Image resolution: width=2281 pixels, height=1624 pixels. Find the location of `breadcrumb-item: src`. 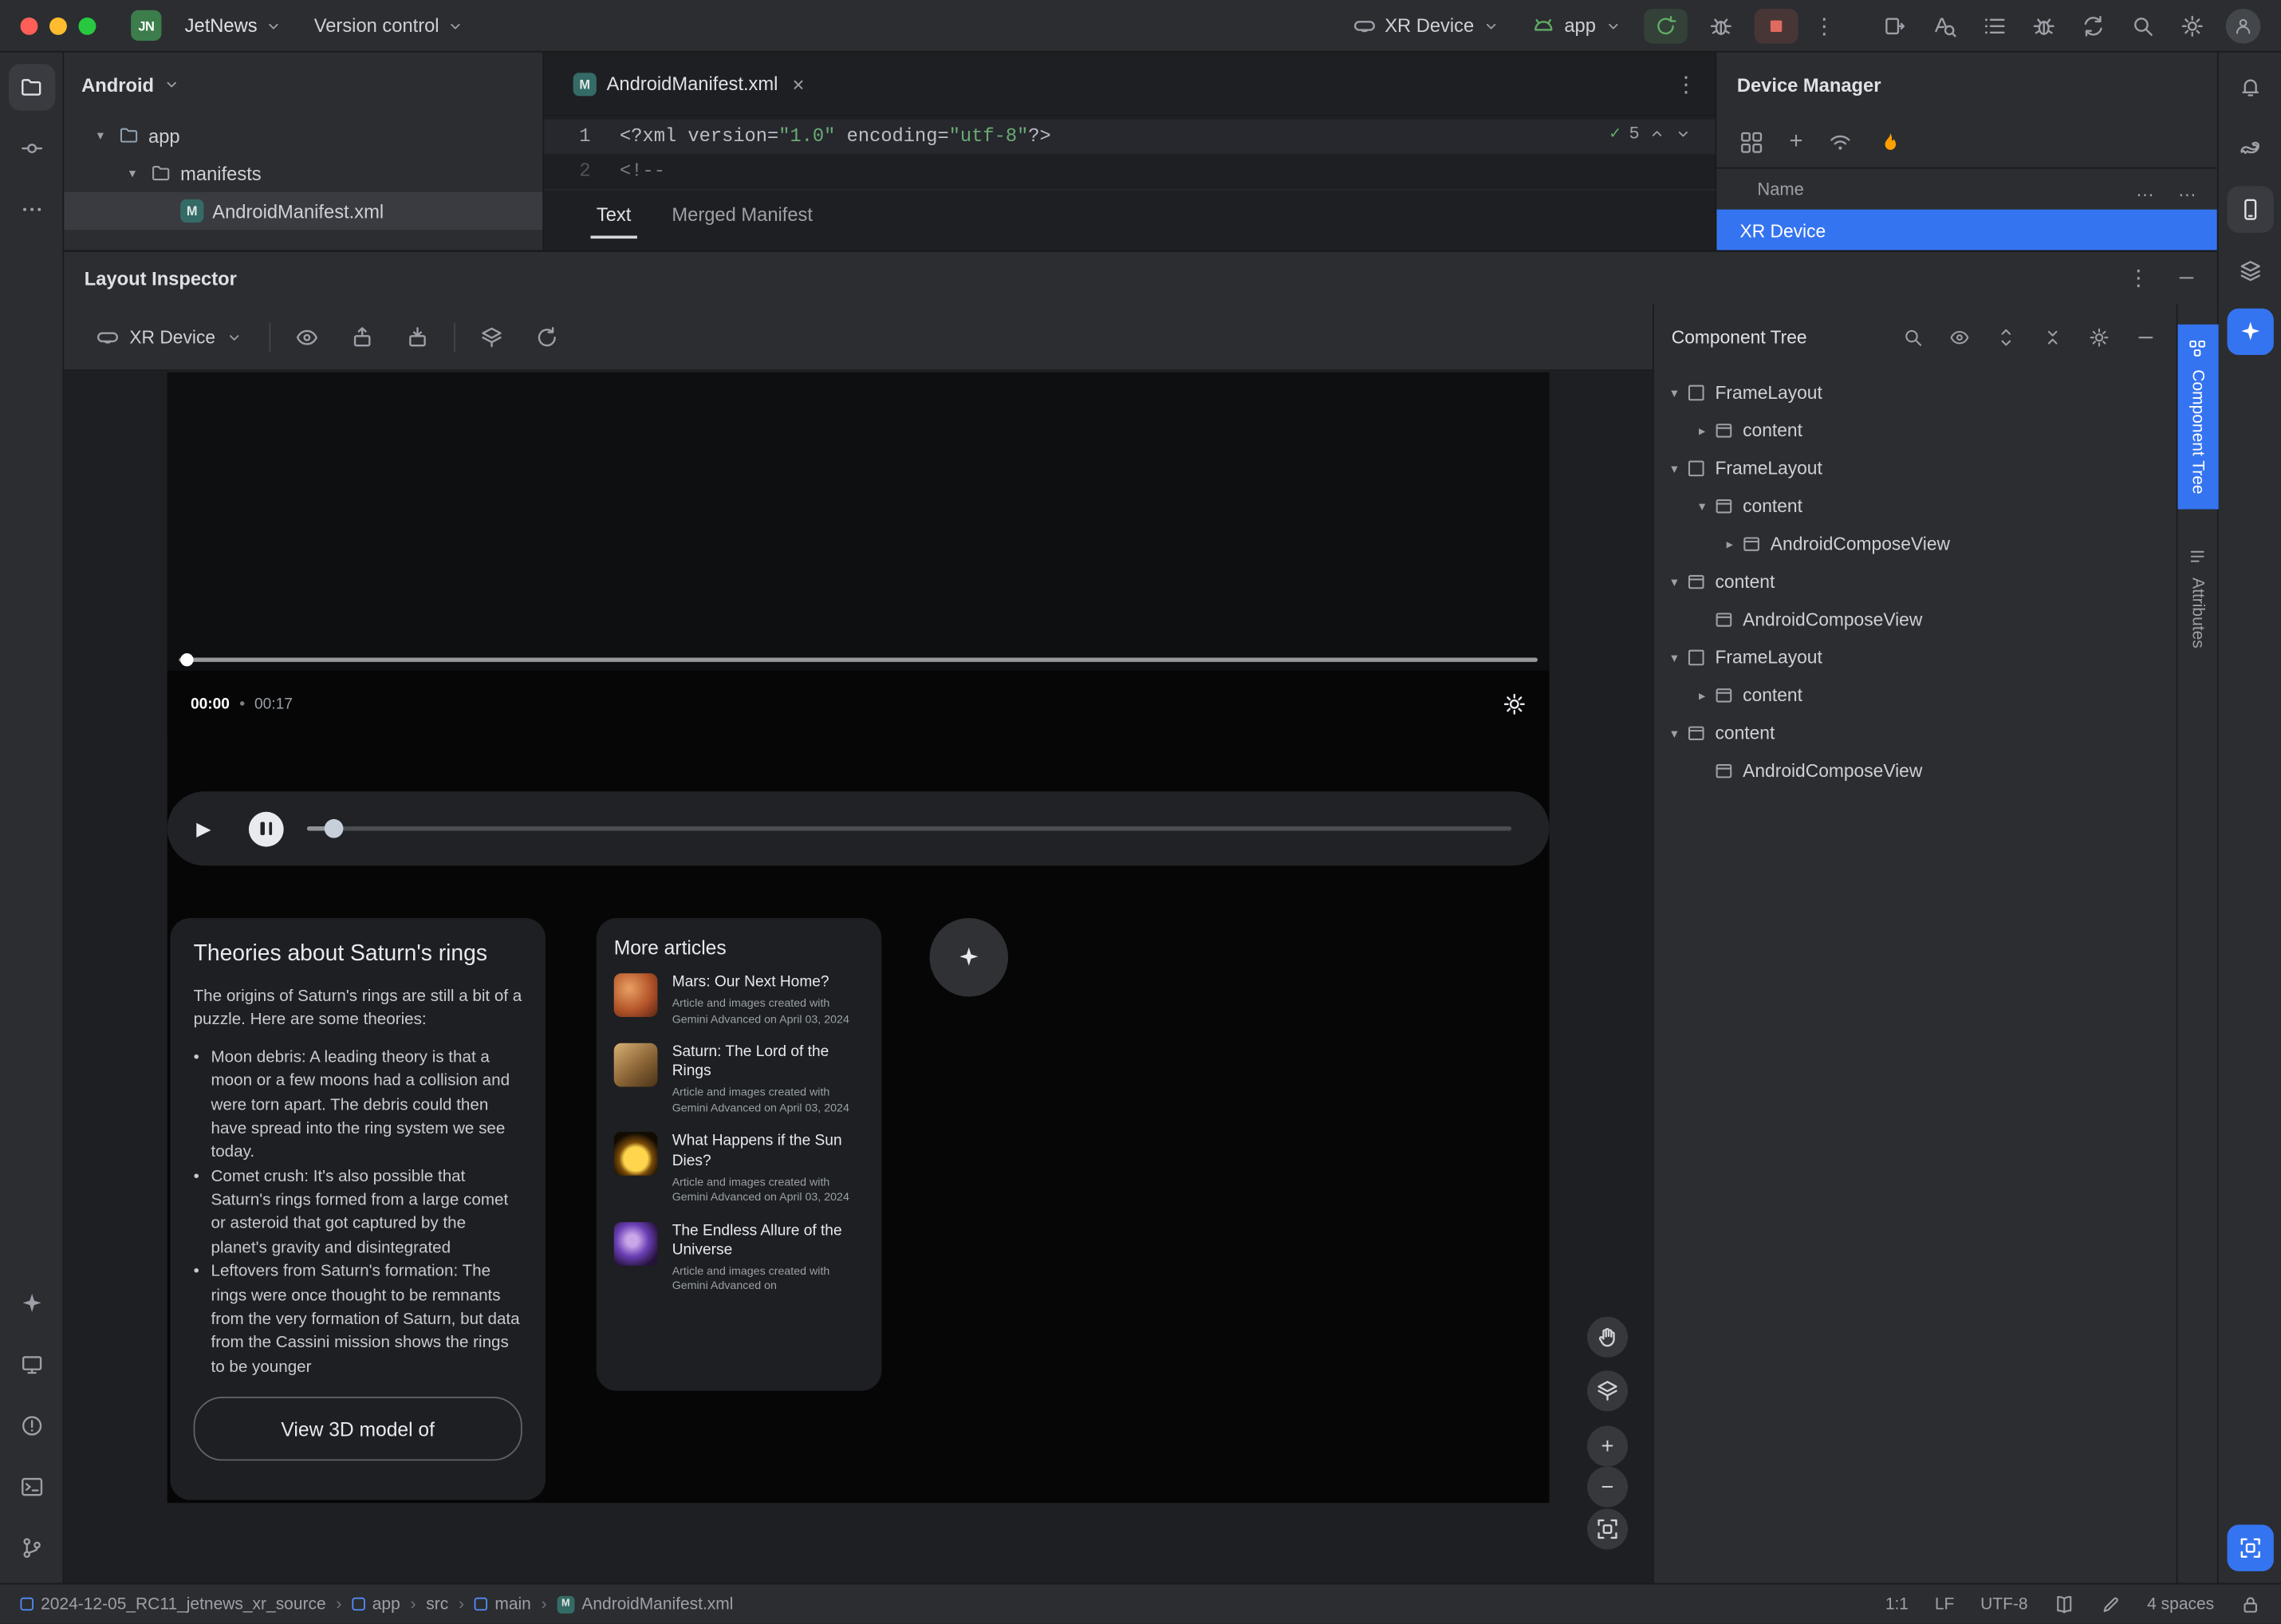

breadcrumb-item: src is located at coordinates (437, 1604).